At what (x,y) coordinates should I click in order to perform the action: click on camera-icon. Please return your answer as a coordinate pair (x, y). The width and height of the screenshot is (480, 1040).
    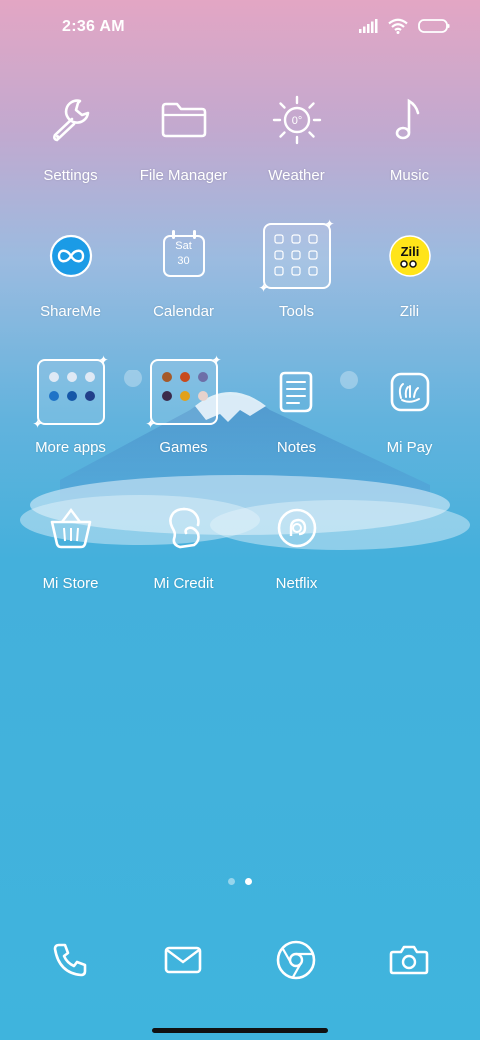
    Looking at the image, I should click on (409, 960).